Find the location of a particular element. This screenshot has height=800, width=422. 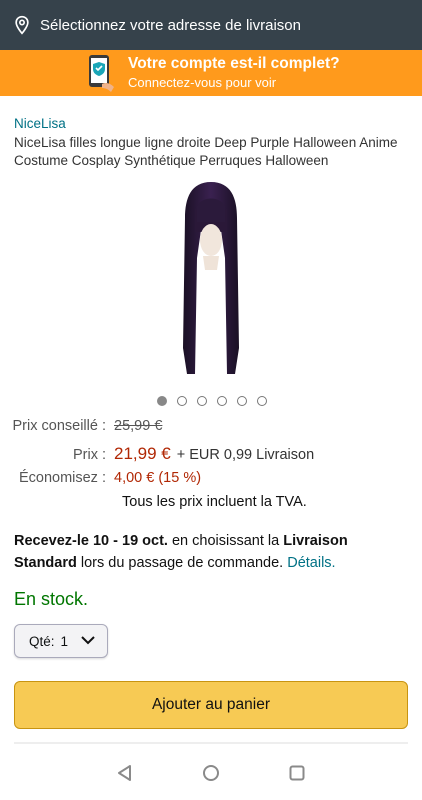

quantity-select: Qté: 1 is located at coordinates (61, 641).